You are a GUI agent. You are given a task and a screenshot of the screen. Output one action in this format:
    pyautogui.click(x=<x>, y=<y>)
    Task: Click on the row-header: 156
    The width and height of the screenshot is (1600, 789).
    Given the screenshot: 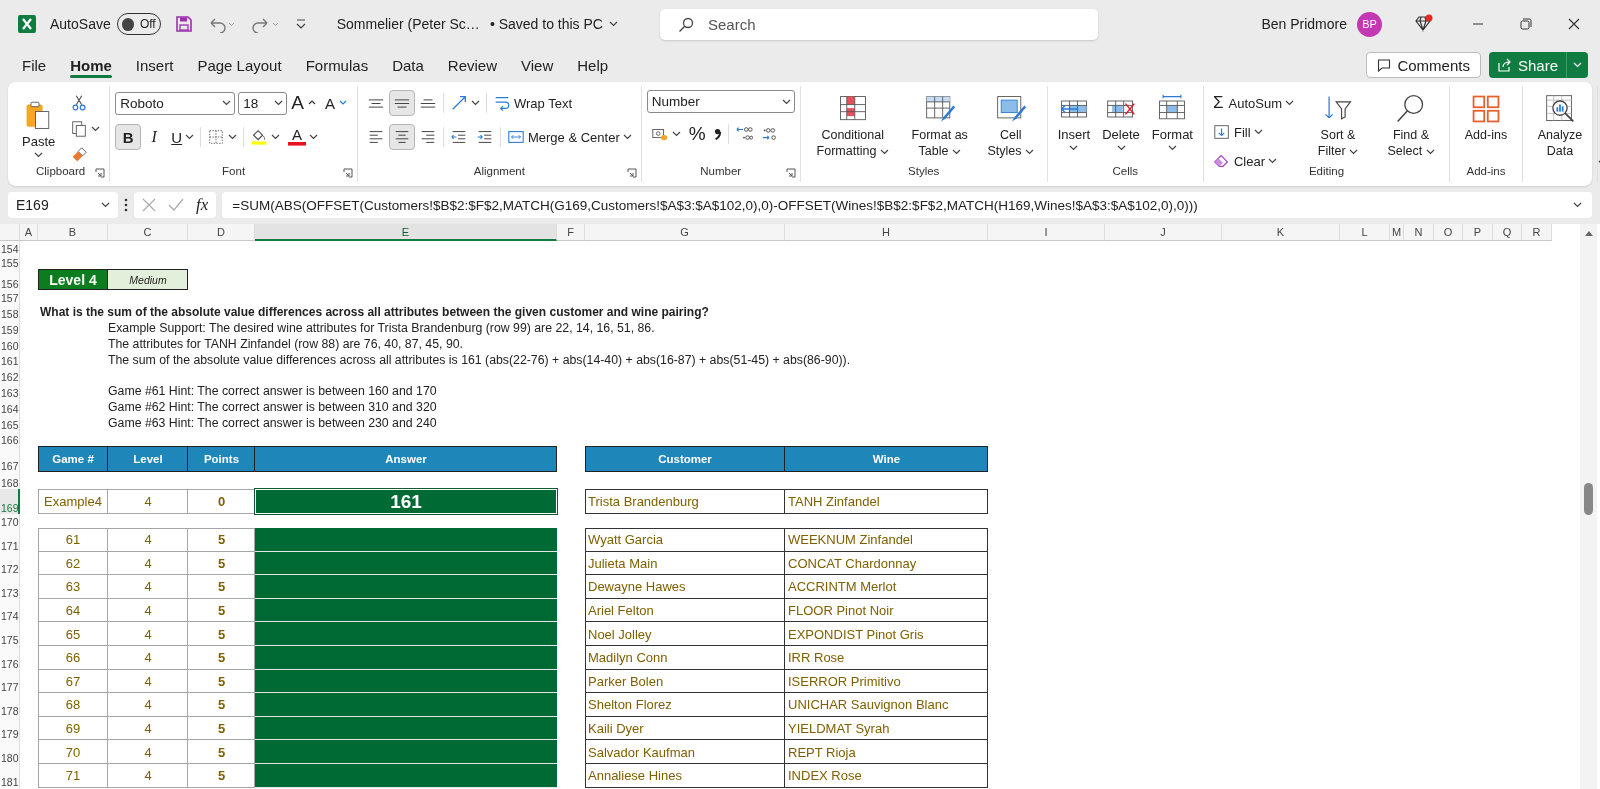 What is the action you would take?
    pyautogui.click(x=10, y=279)
    